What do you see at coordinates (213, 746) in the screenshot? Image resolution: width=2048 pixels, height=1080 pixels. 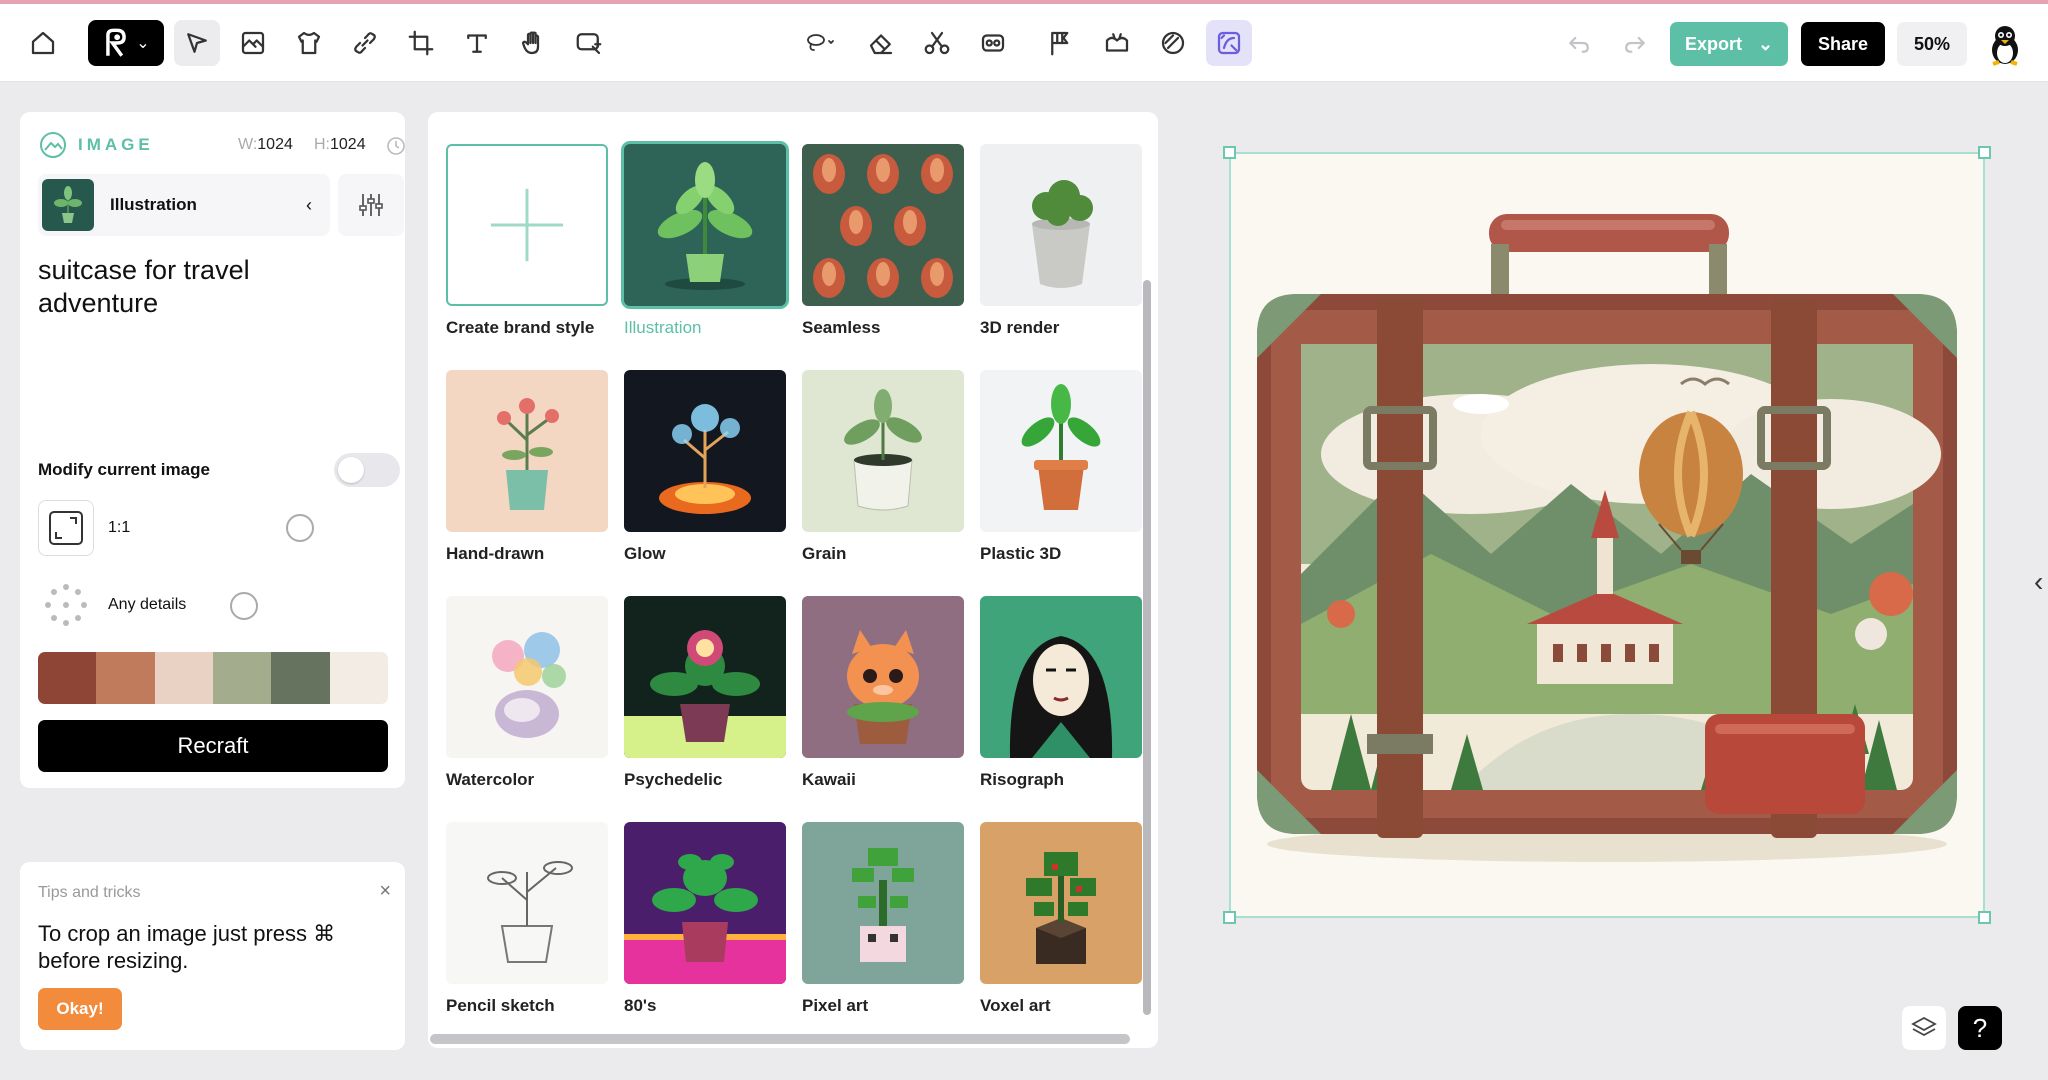 I see `recraft-button: Recraft` at bounding box center [213, 746].